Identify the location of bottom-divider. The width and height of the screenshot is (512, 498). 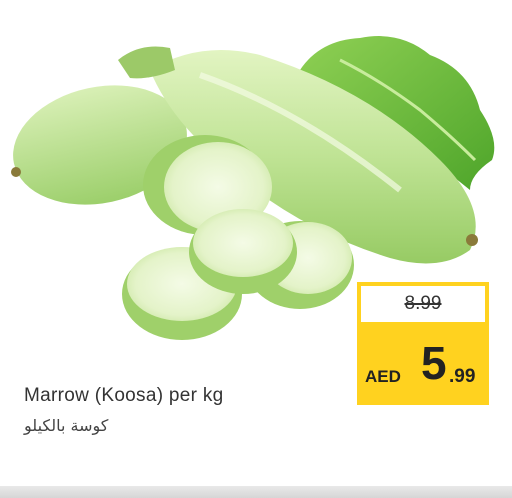
(256, 492).